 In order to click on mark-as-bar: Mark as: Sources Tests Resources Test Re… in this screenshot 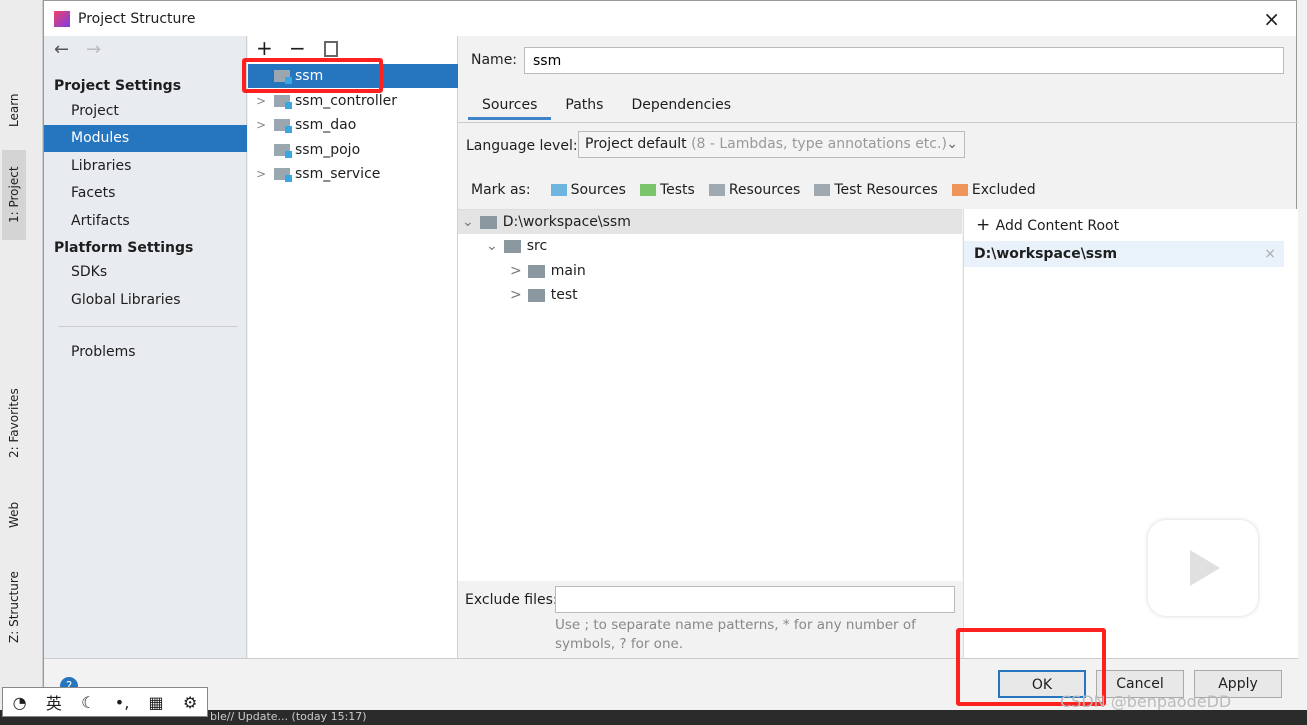, I will do `click(760, 190)`.